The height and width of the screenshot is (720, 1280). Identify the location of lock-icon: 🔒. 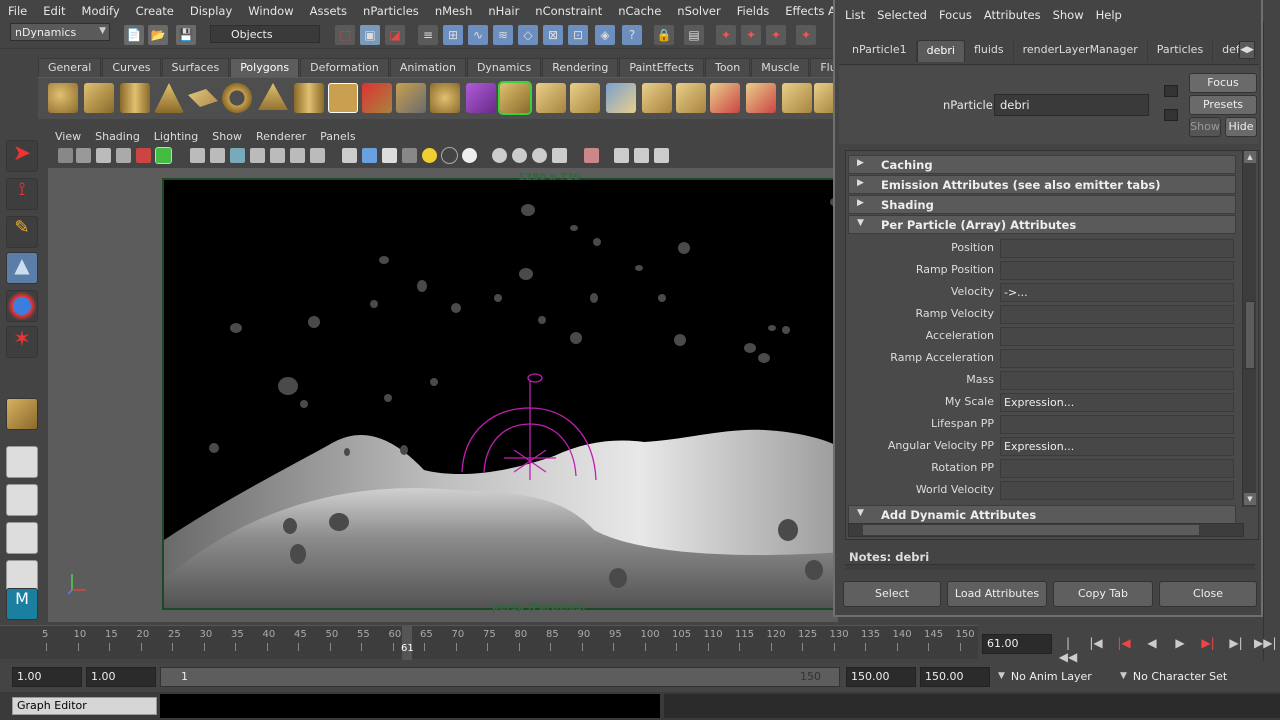
(664, 35).